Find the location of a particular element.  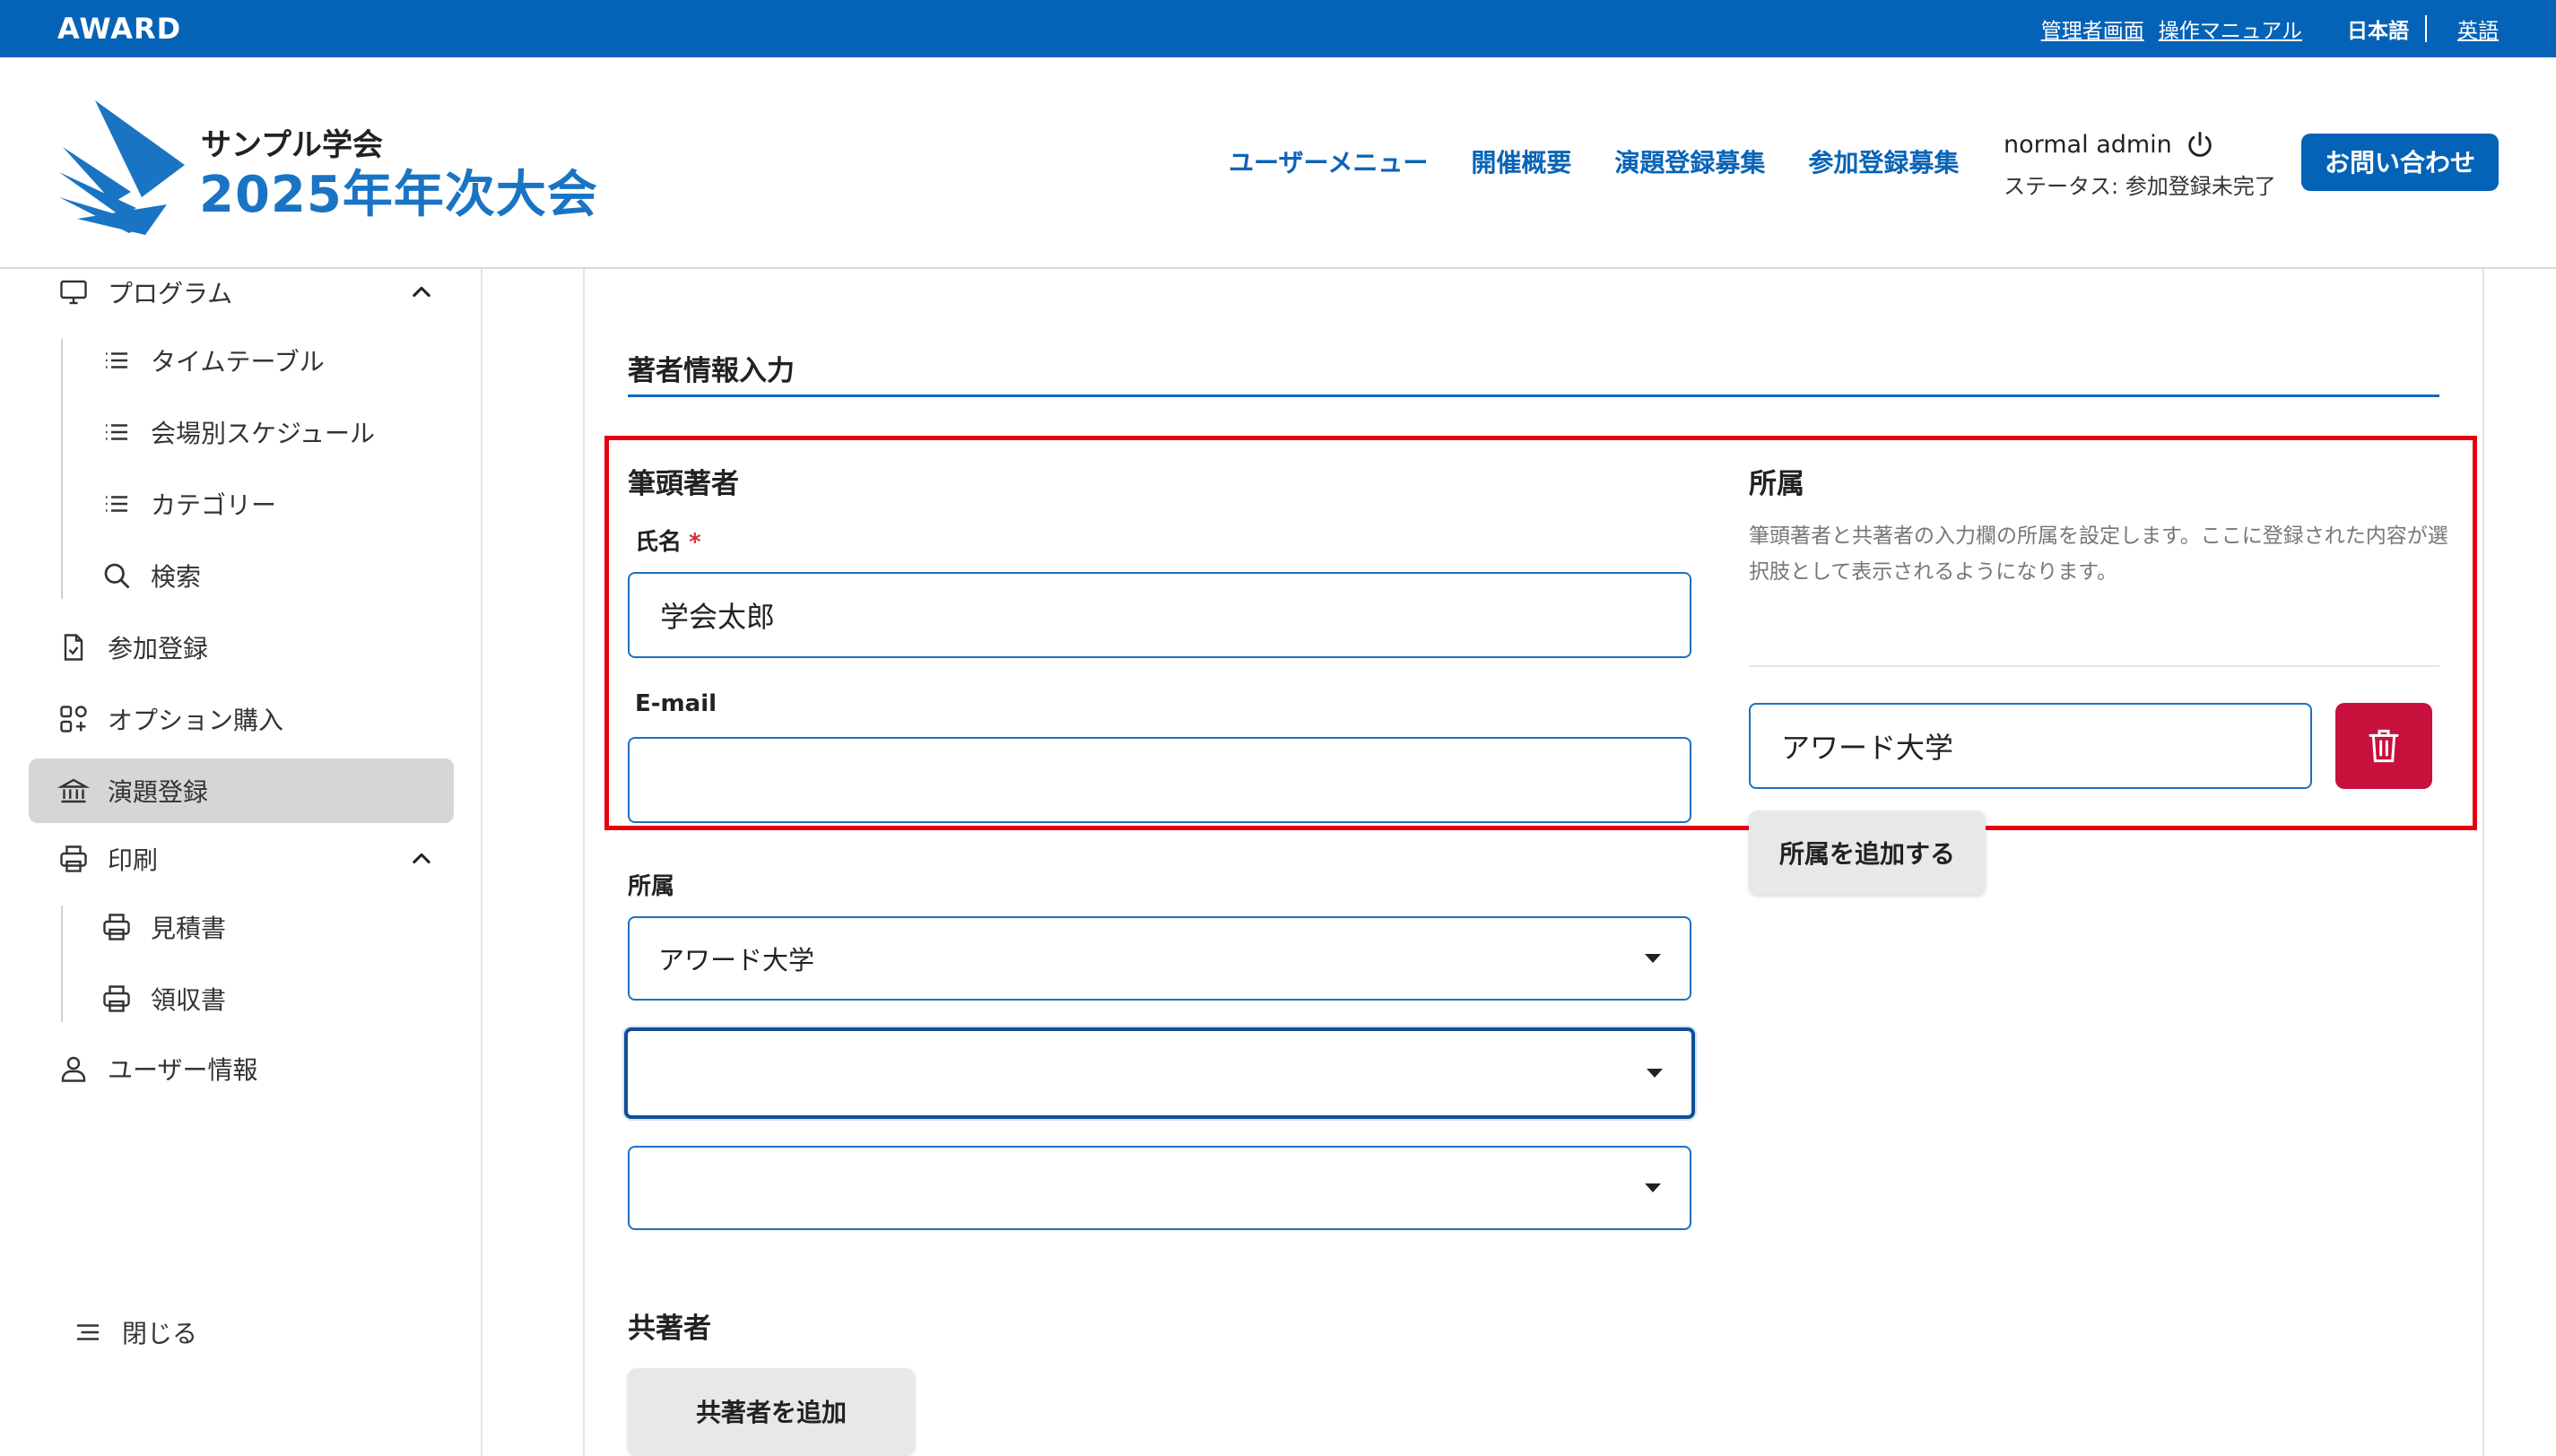

coauthor-heading: 共著者 is located at coordinates (669, 1329).